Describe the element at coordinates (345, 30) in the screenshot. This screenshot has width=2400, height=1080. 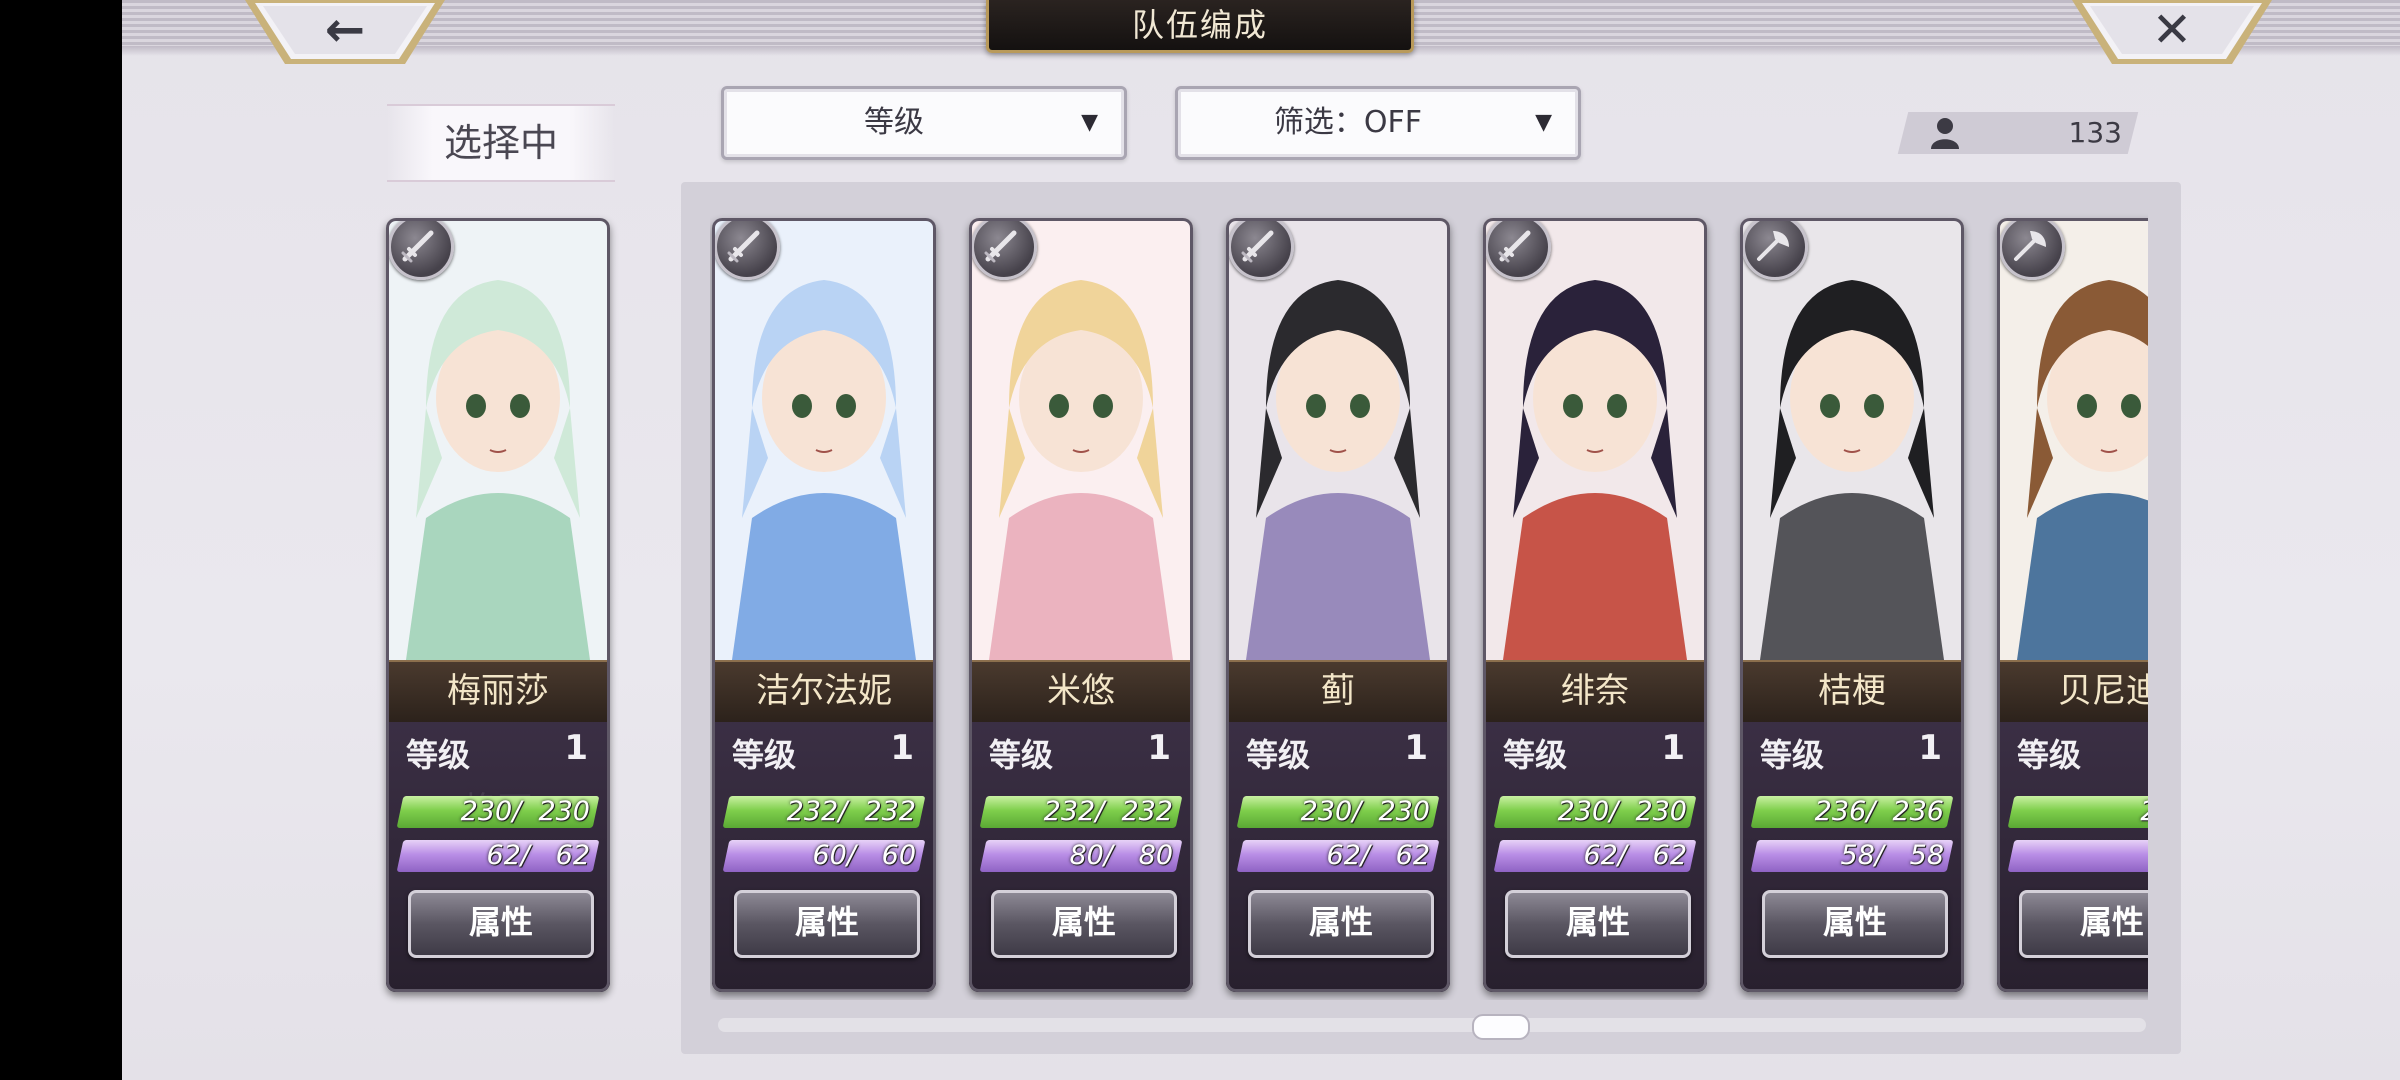
I see `back-arrow-icon: ←` at that location.